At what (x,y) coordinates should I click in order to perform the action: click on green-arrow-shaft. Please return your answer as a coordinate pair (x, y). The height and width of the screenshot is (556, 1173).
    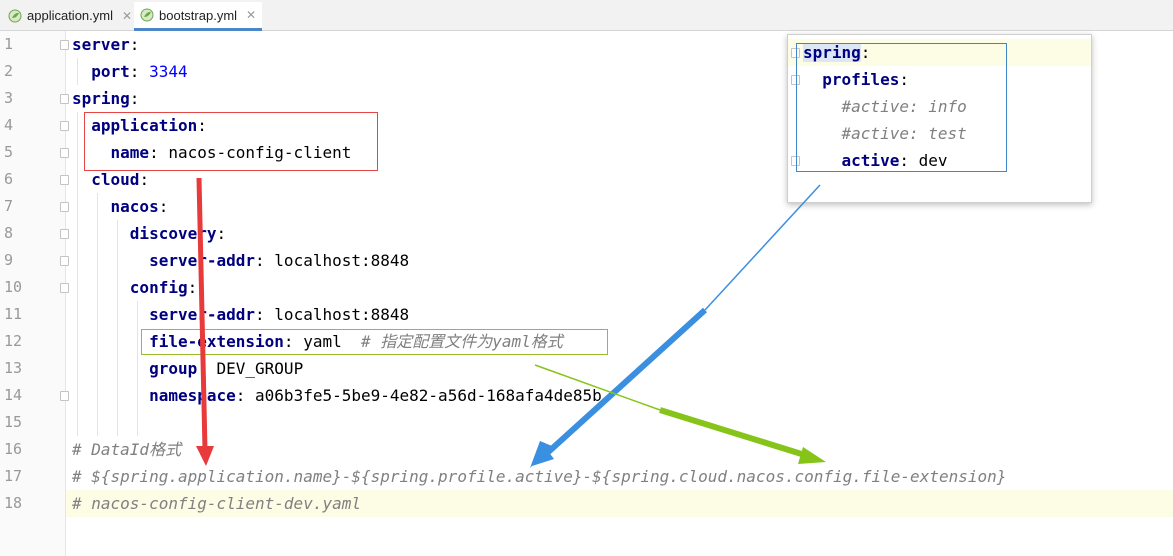
    Looking at the image, I should click on (734, 433).